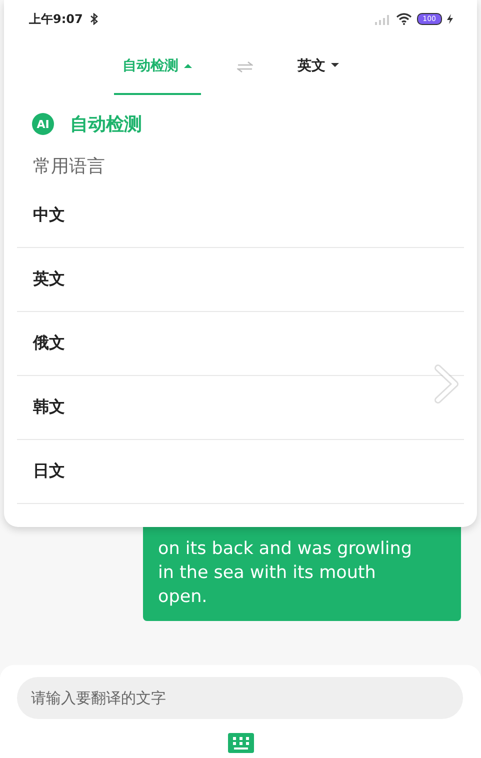 This screenshot has height=758, width=481. Describe the element at coordinates (285, 573) in the screenshot. I see `message-text: on its back and was growling in the sea with its mouth open.` at that location.